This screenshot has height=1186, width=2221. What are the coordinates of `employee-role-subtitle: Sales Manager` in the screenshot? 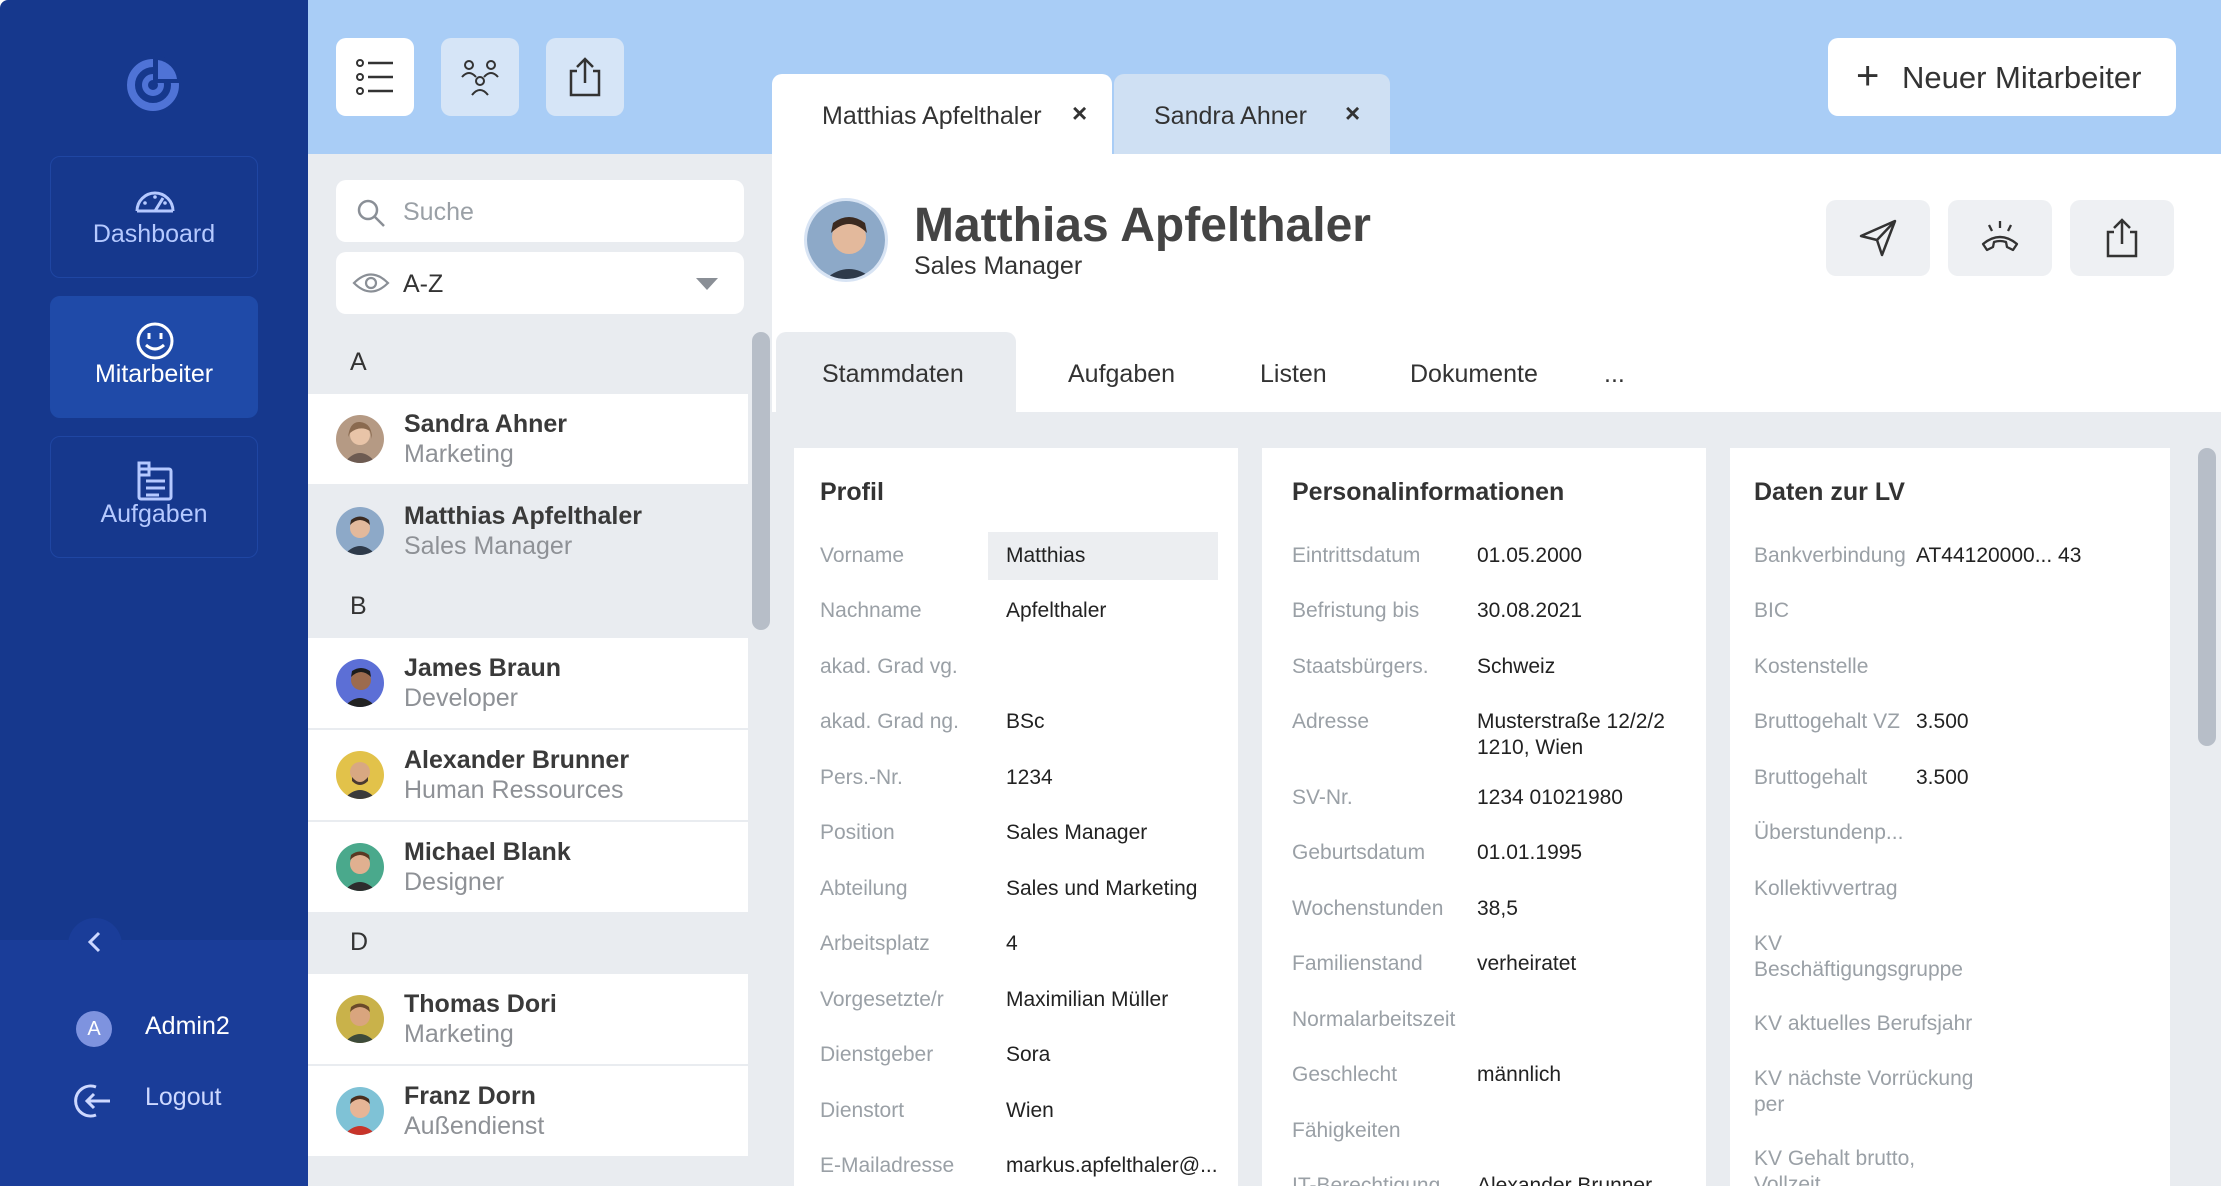 It's located at (998, 266).